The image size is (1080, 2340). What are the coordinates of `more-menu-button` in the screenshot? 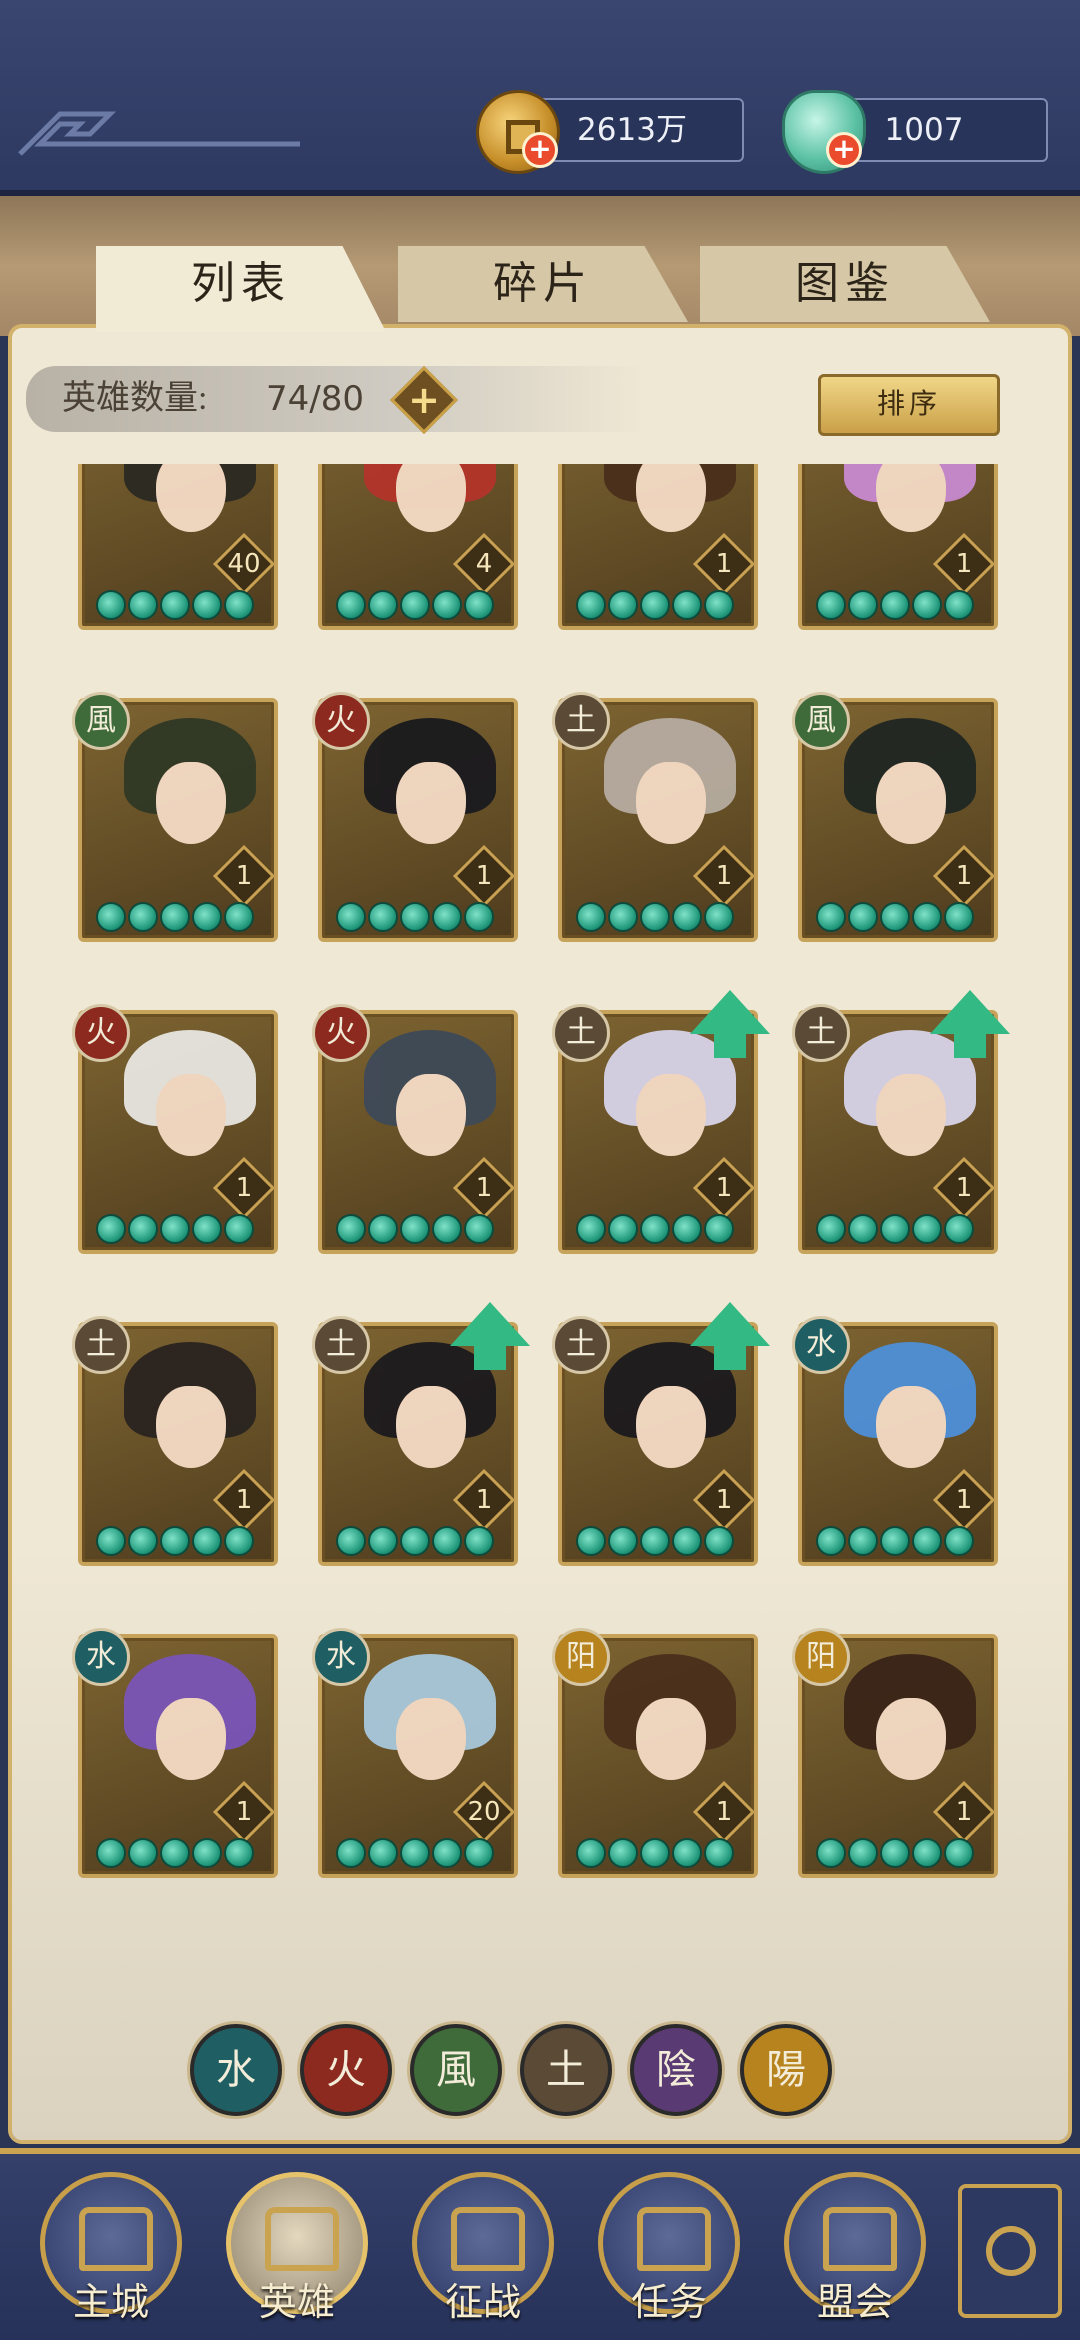 It's located at (1010, 2251).